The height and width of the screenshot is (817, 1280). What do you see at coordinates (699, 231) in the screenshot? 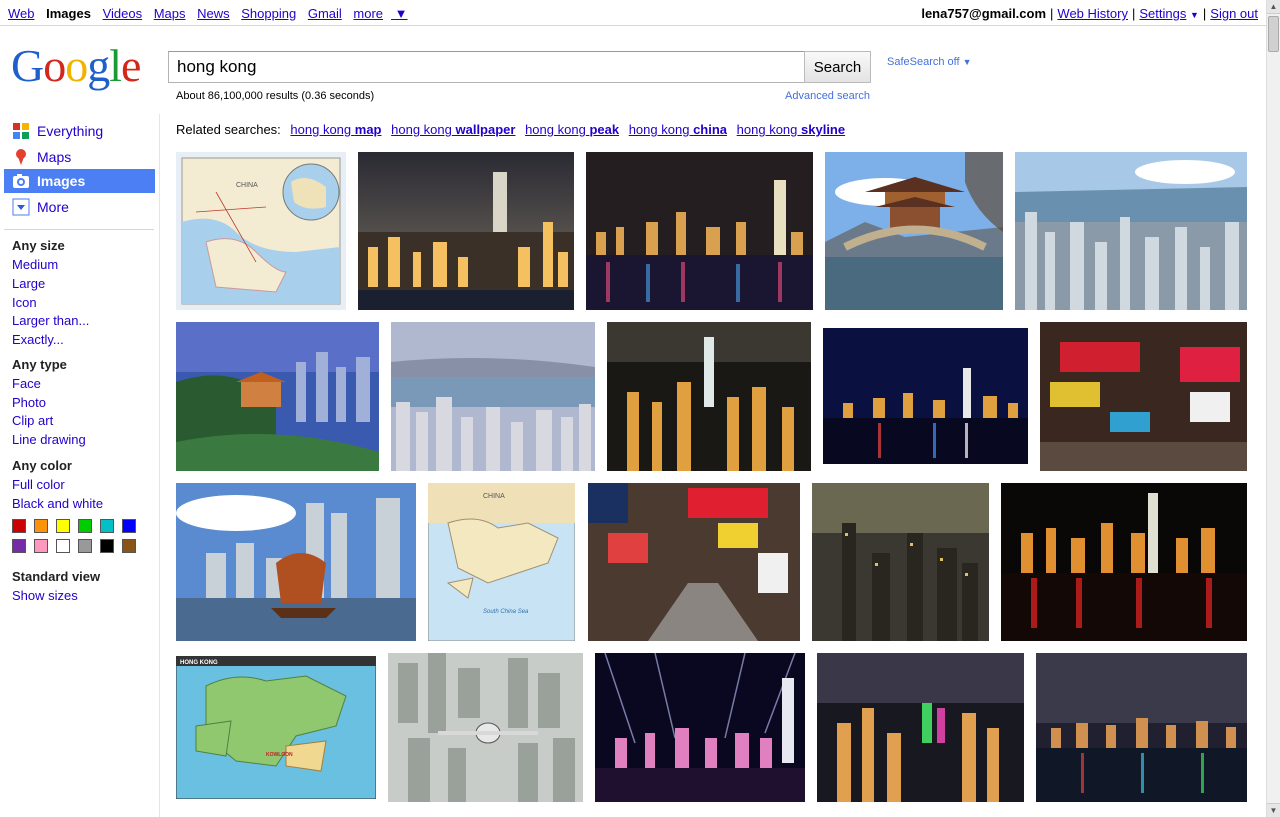
I see `image-result-harbour-night` at bounding box center [699, 231].